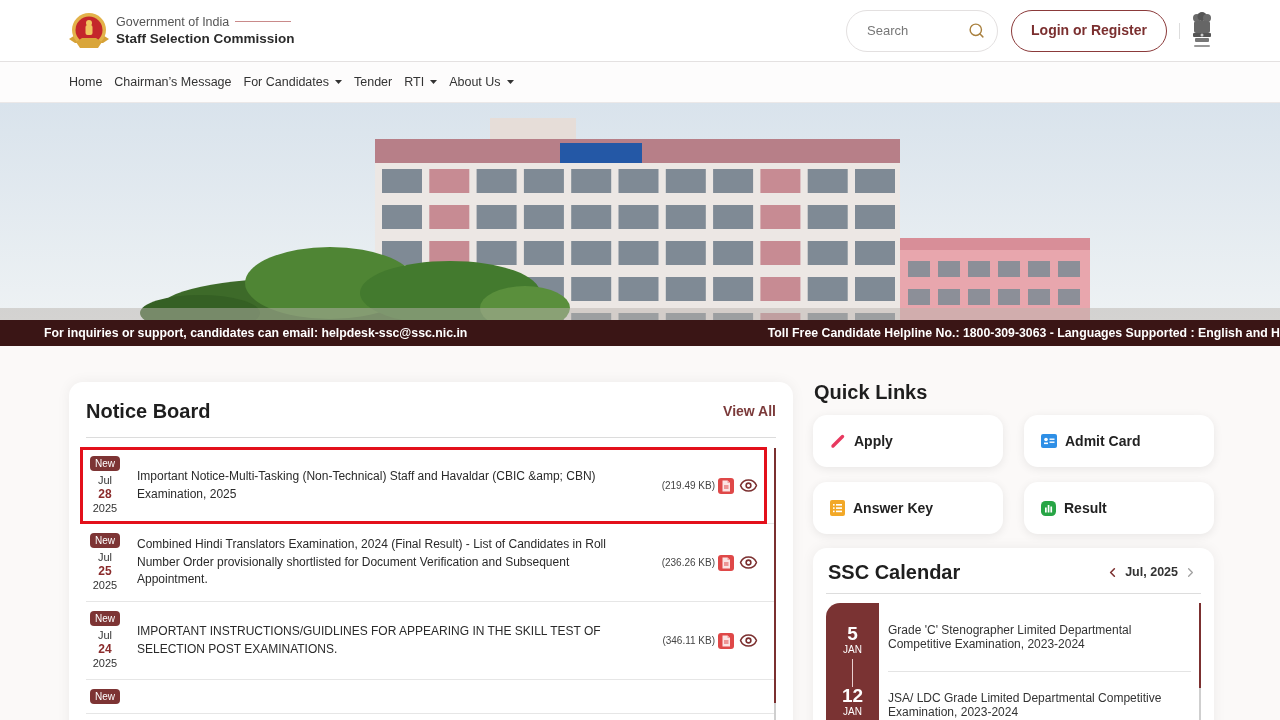  What do you see at coordinates (377, 485) in the screenshot?
I see `notice-link: Important Notice-Multi-Tasking (Non-Technical) Staff and Havaldar (CBIC &amp; CBN) Examination, 2025` at bounding box center [377, 485].